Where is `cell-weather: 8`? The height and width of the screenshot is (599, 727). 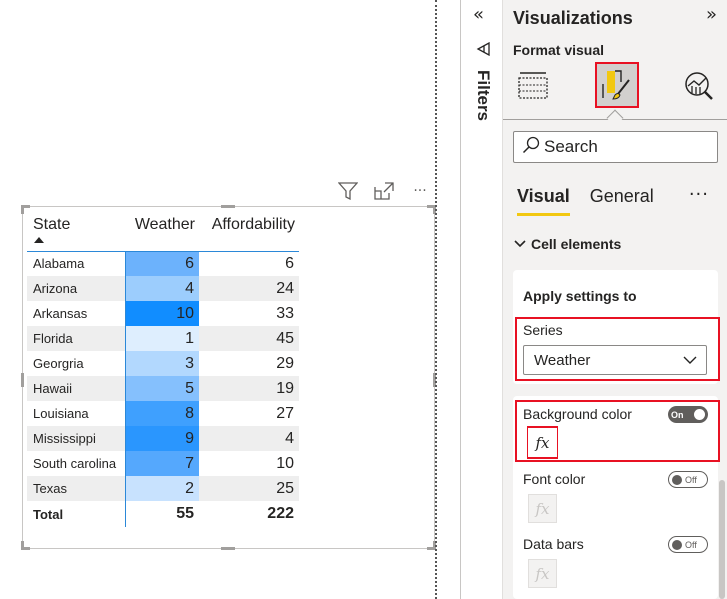
cell-weather: 8 is located at coordinates (161, 413).